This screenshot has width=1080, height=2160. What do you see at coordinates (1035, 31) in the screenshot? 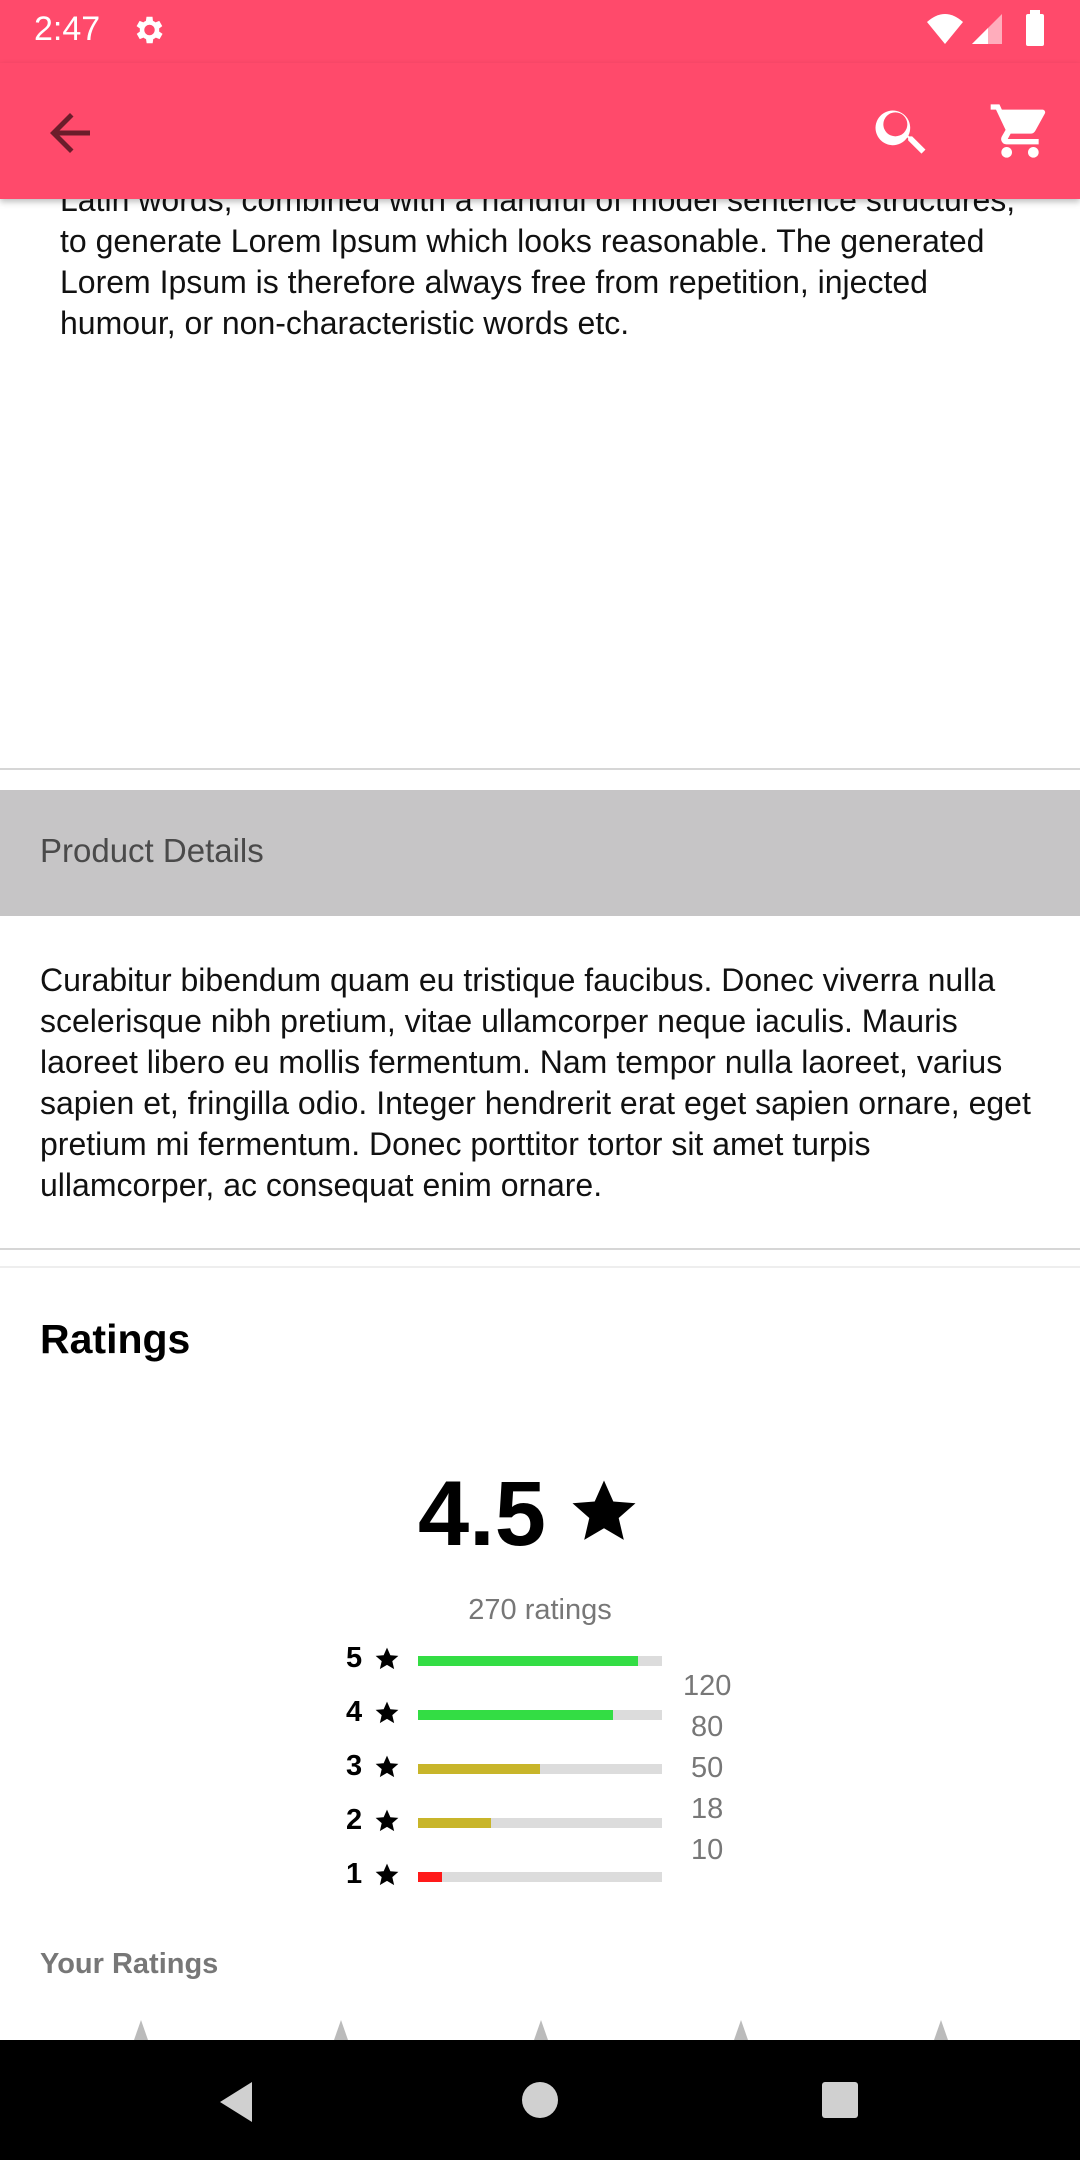
I see `battery-icon` at bounding box center [1035, 31].